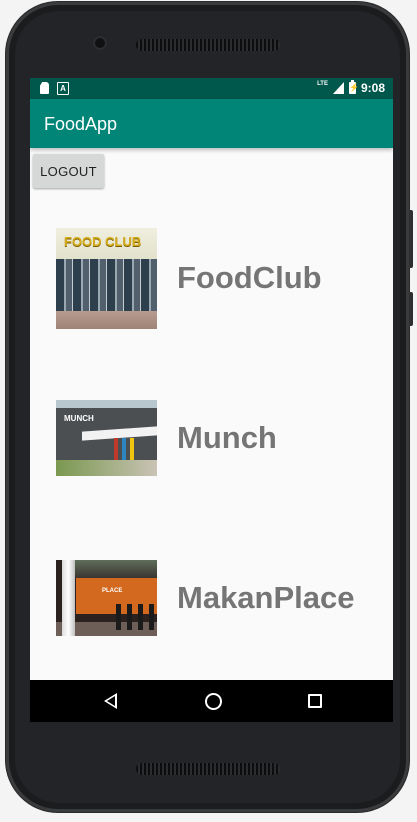 The image size is (417, 822). What do you see at coordinates (211, 88) in the screenshot?
I see `status-bar: A LTE 9:08` at bounding box center [211, 88].